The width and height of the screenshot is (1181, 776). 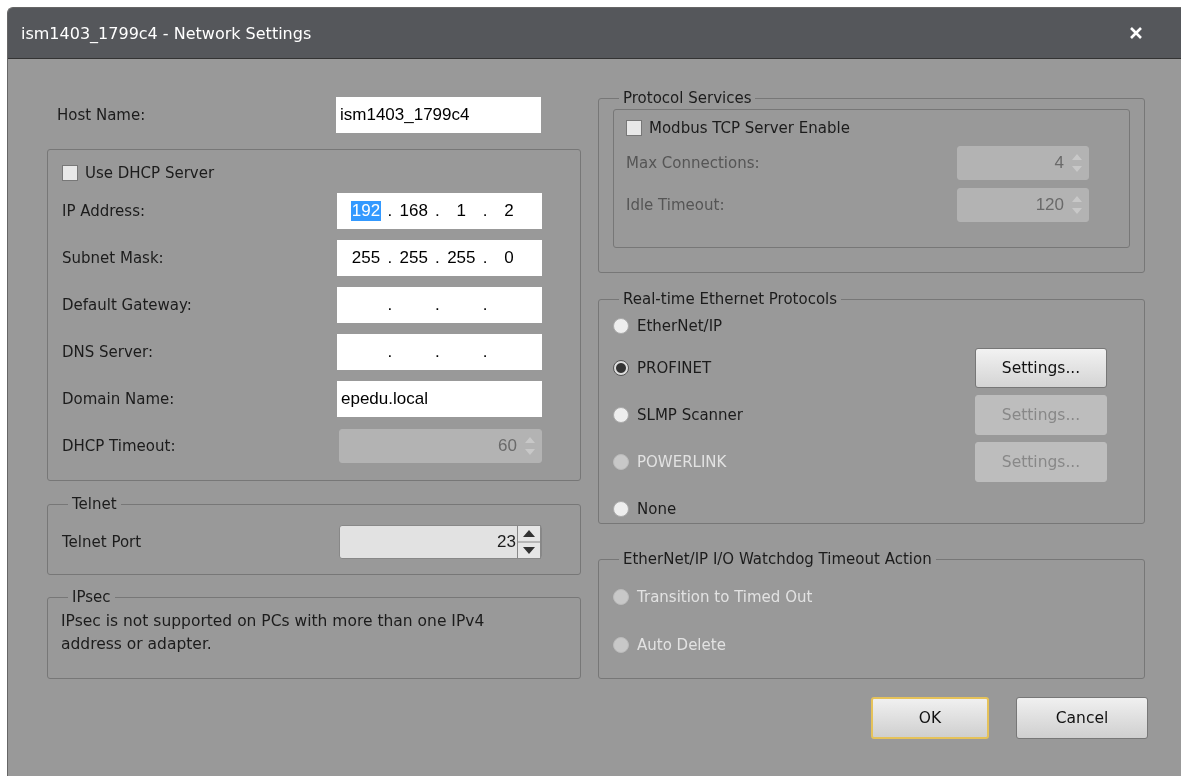 I want to click on field-label: Domain Name:, so click(x=119, y=398).